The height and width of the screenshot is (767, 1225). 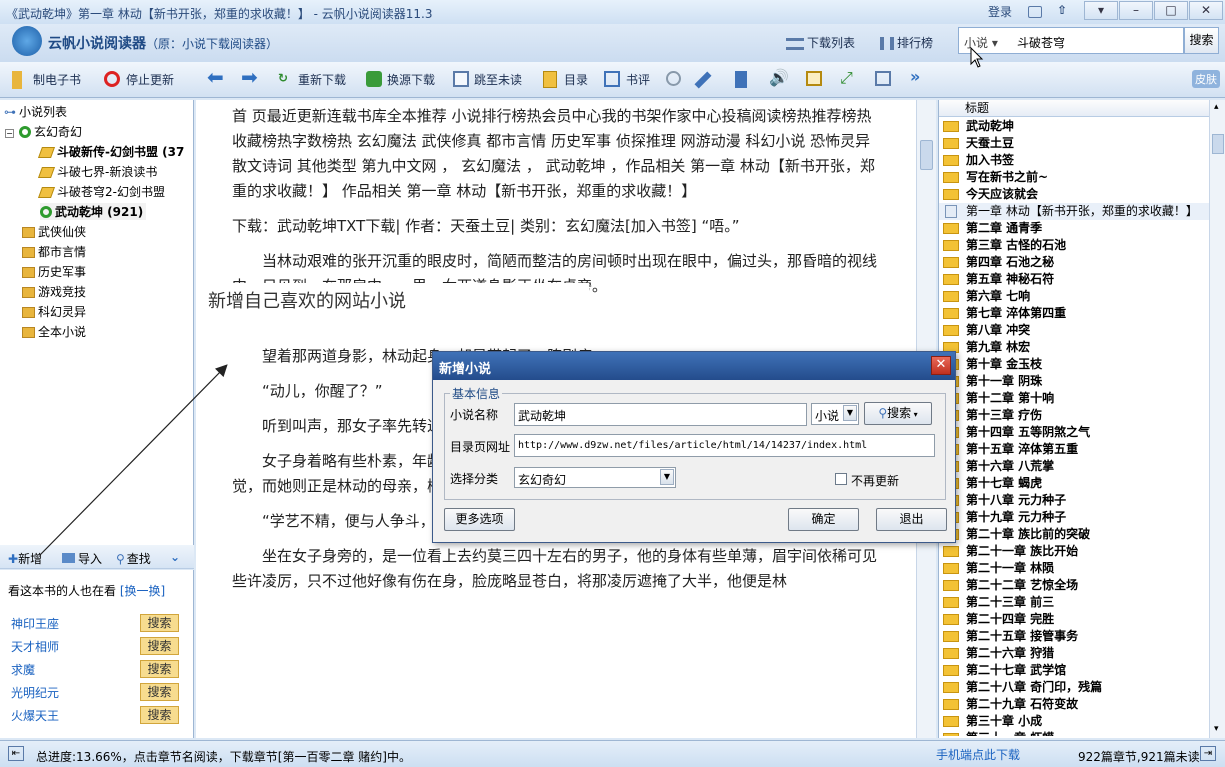 I want to click on search-box: 小说 ▾ 斗破苍穹, so click(x=1071, y=40).